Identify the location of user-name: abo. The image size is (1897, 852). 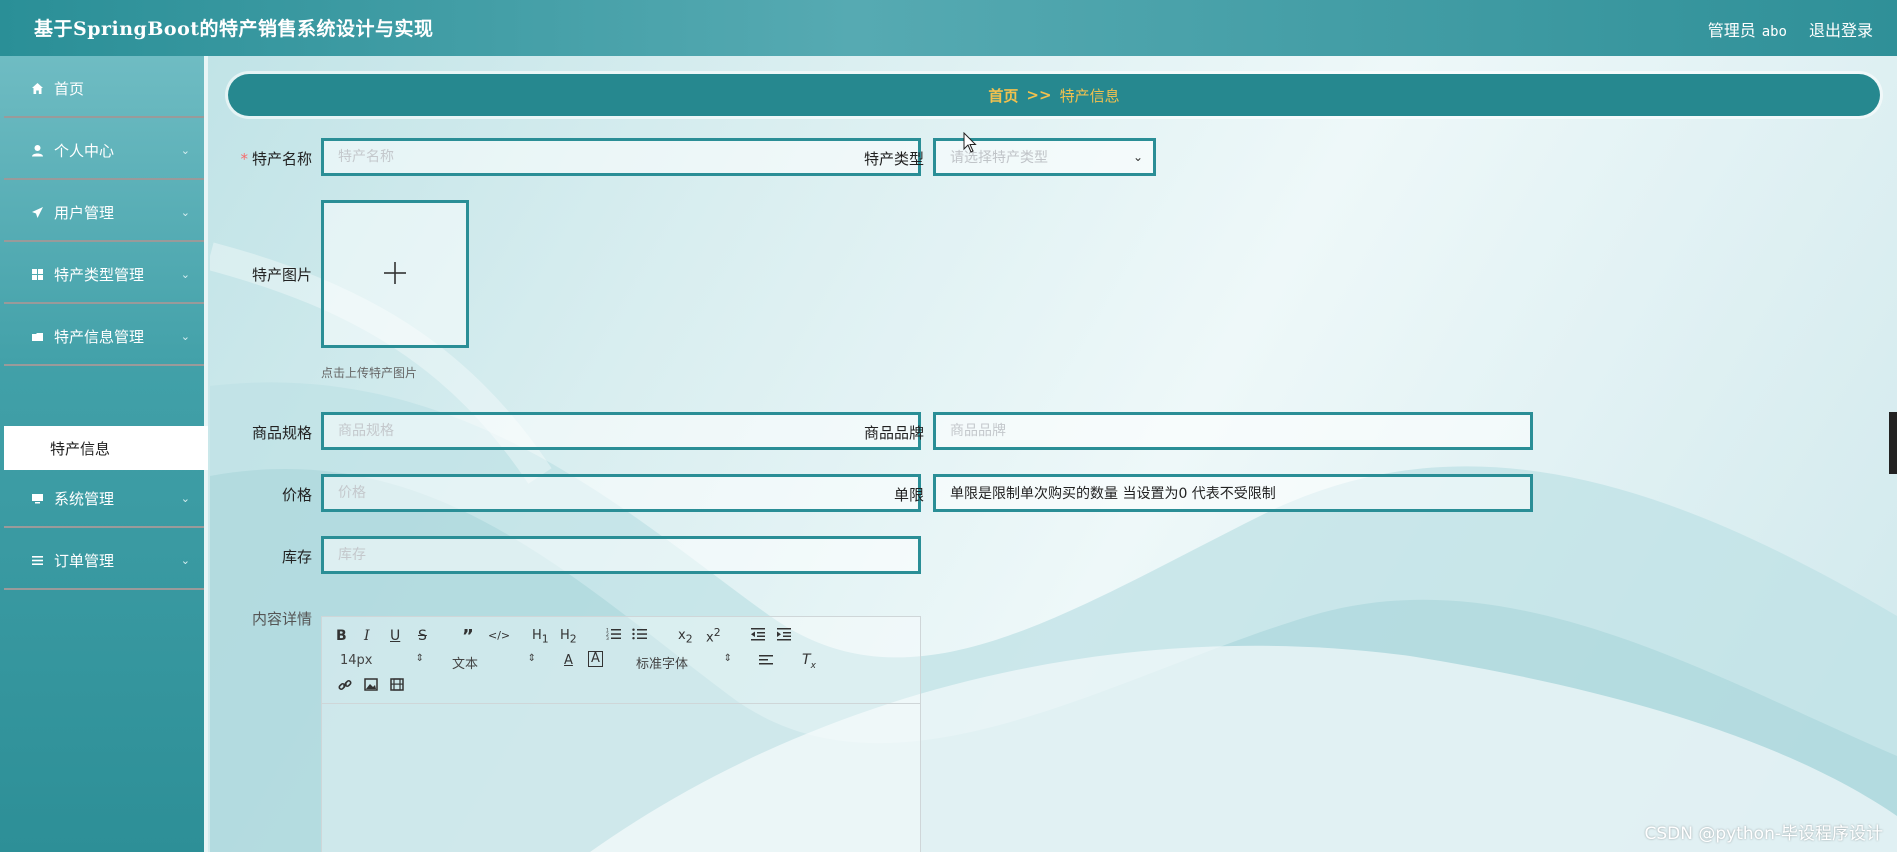
(1774, 32).